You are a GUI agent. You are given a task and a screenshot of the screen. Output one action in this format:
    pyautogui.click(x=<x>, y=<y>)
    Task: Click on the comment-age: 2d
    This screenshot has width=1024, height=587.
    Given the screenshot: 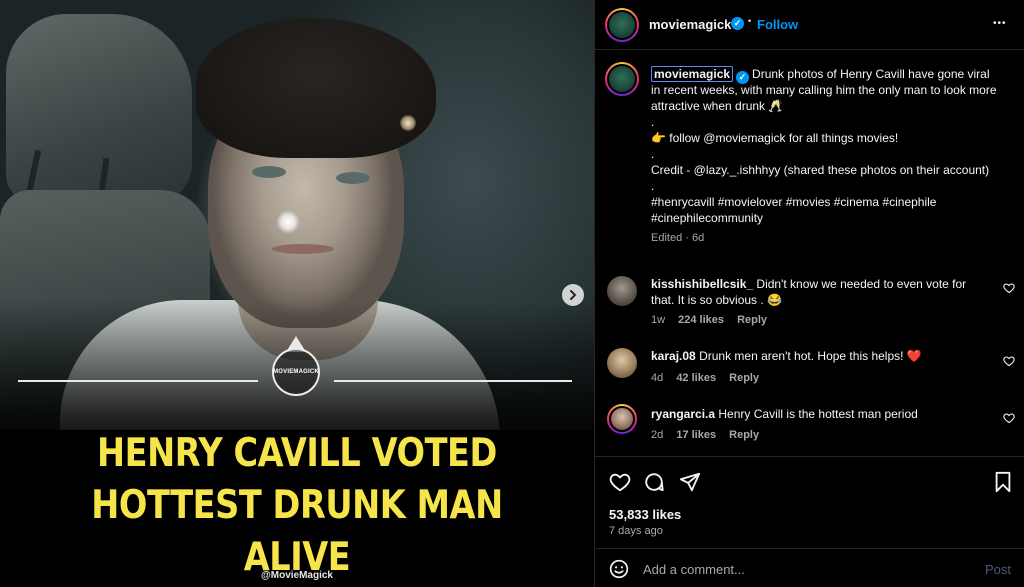 What is the action you would take?
    pyautogui.click(x=657, y=435)
    